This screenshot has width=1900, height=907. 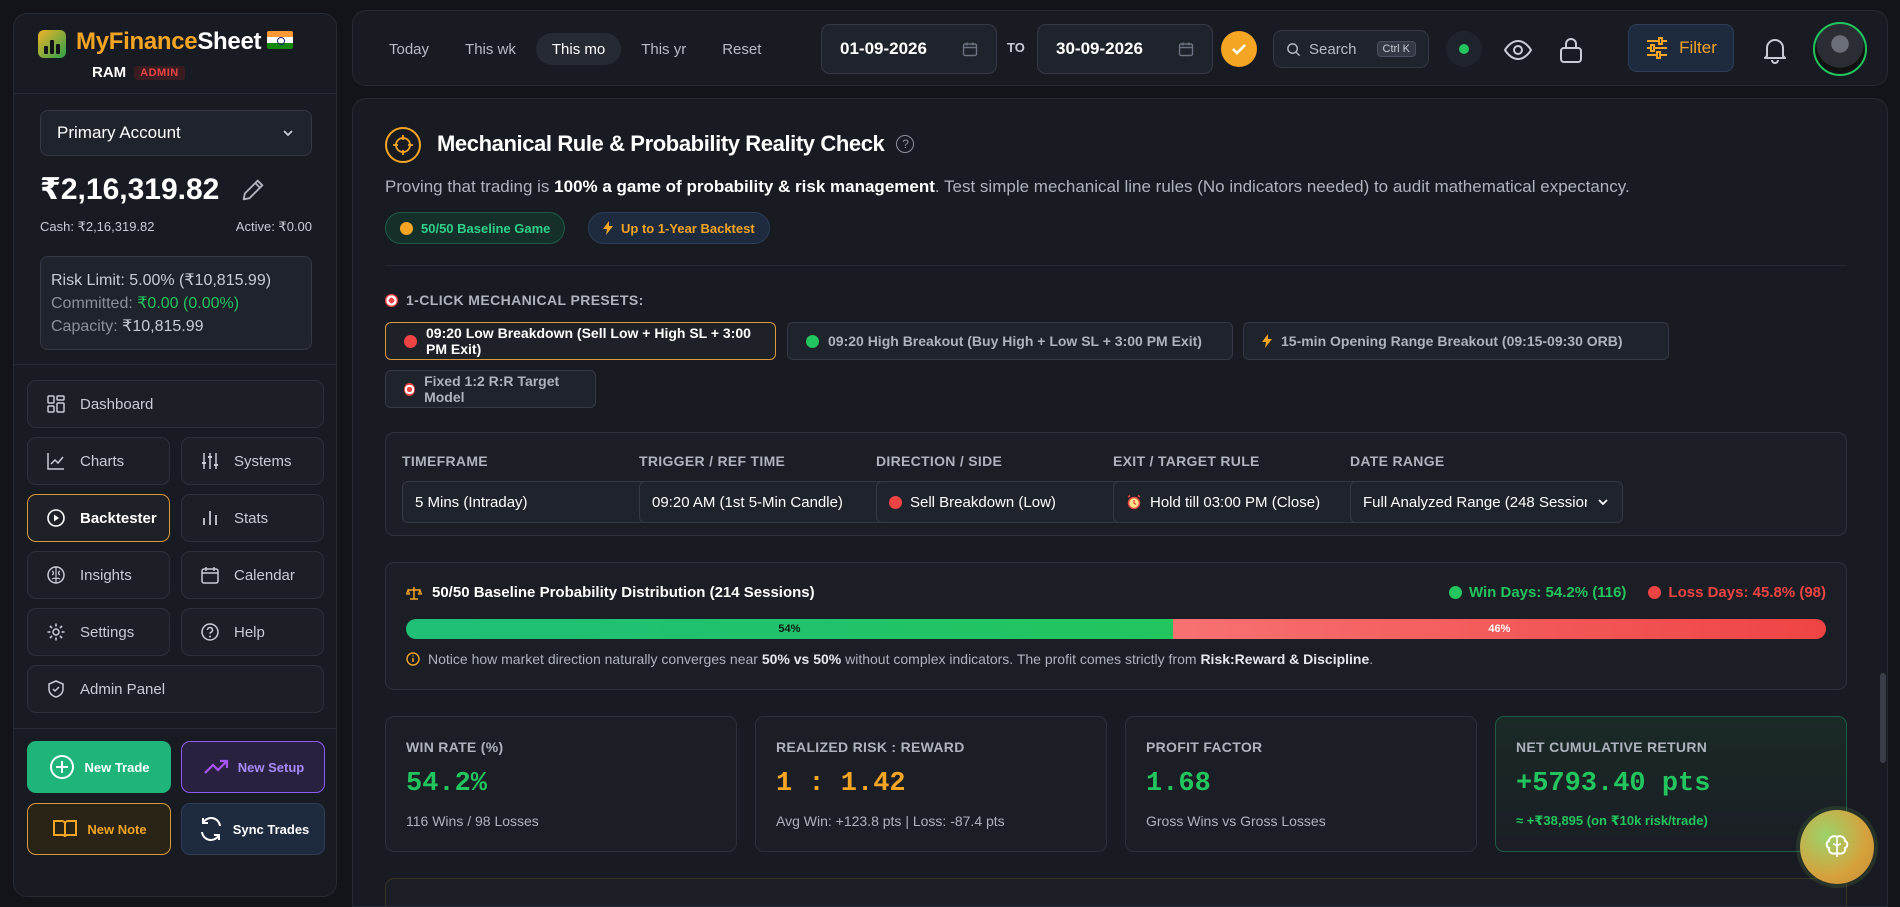 What do you see at coordinates (176, 326) in the screenshot?
I see `risk-capacity: Capacity: ₹10,815.99` at bounding box center [176, 326].